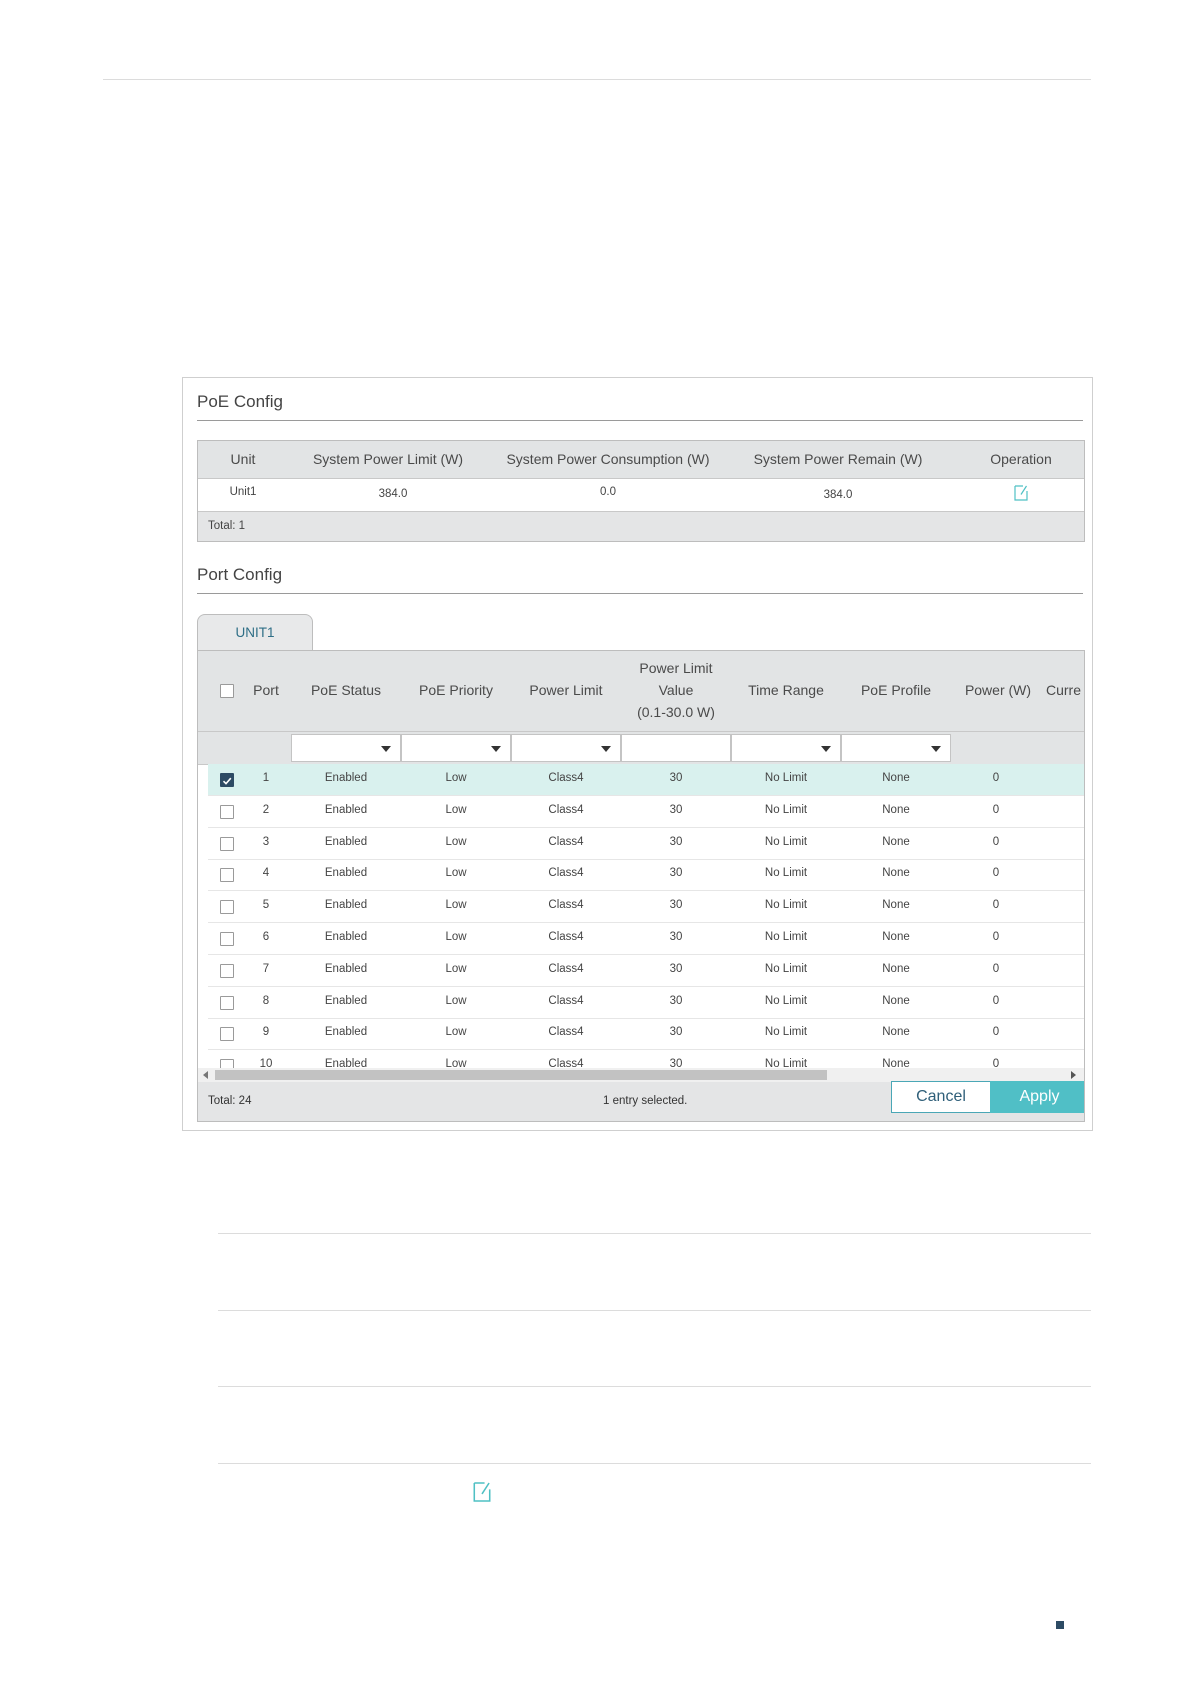 The height and width of the screenshot is (1684, 1191). Describe the element at coordinates (646, 939) in the screenshot. I see `table-row: 6 Enabled Low Class4 30 No Limit None 0` at that location.